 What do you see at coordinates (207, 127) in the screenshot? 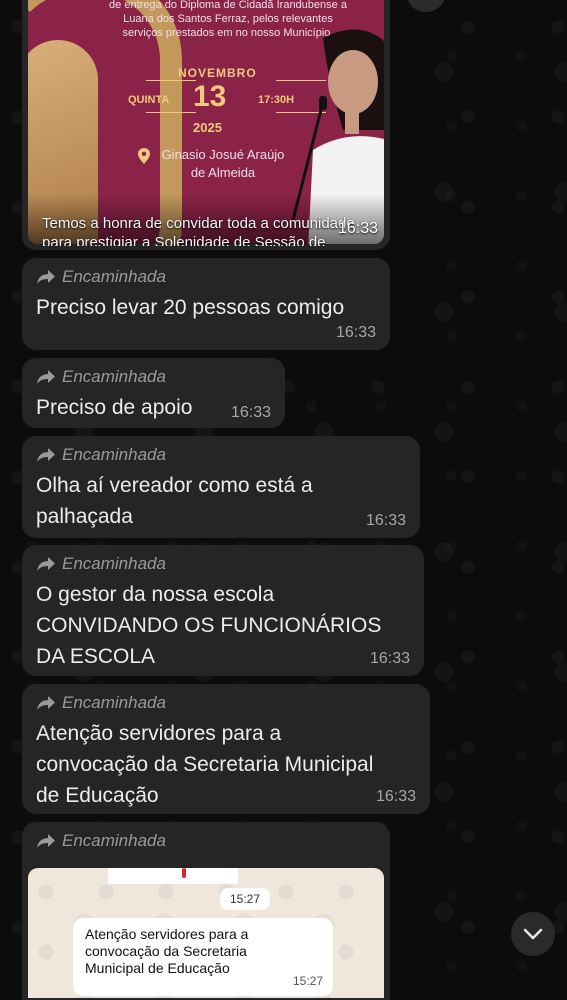
I see `invite-year: 2025` at bounding box center [207, 127].